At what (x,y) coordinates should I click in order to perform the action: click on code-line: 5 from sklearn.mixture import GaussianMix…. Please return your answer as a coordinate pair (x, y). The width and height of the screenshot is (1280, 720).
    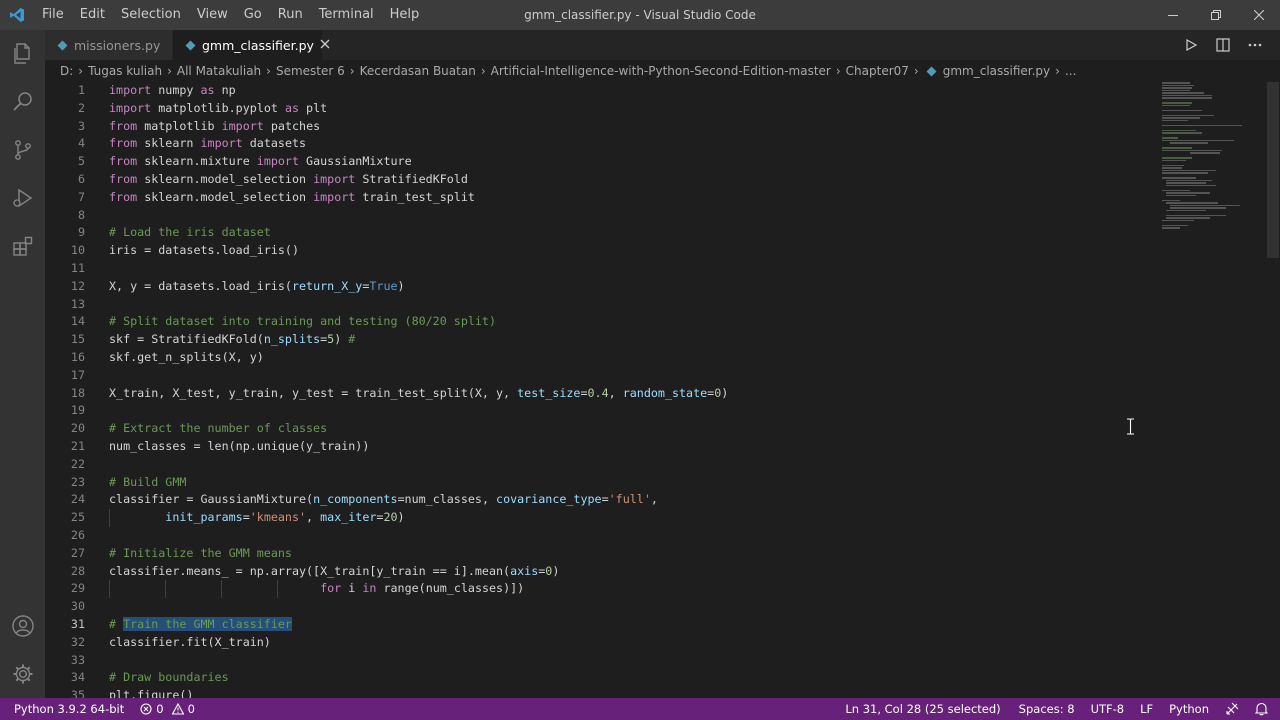
    Looking at the image, I should click on (600, 162).